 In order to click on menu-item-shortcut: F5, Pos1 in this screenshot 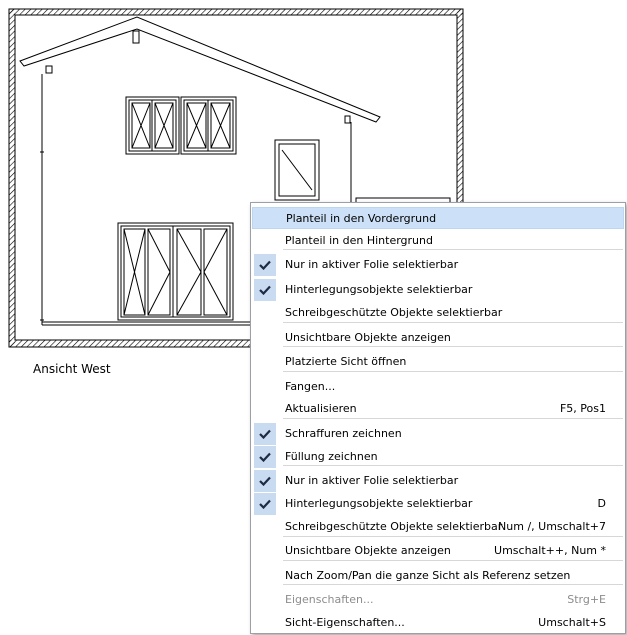, I will do `click(582, 408)`.